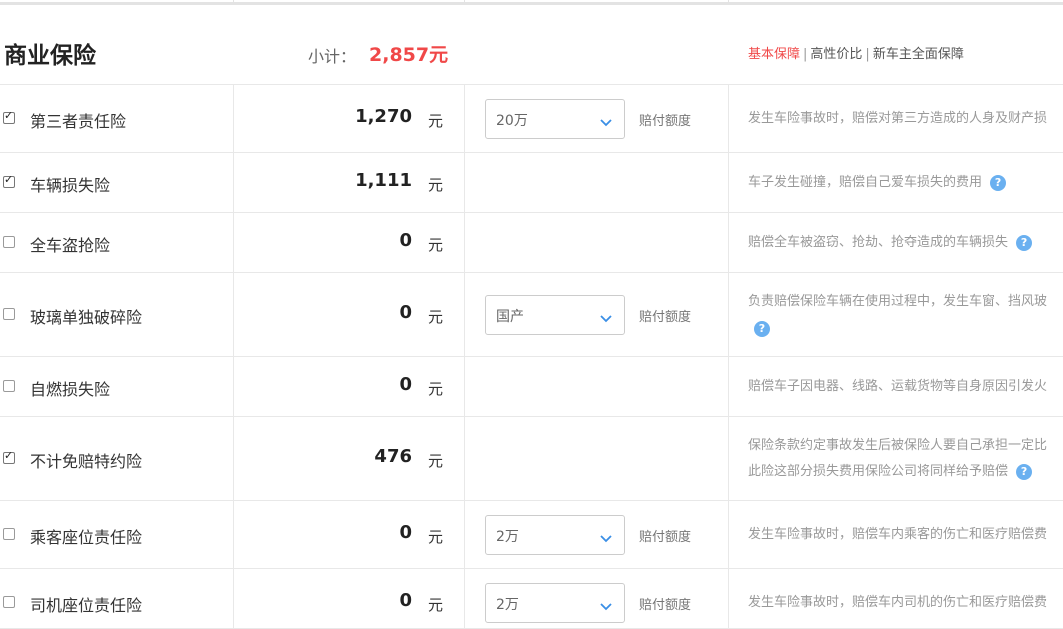 This screenshot has height=629, width=1063. Describe the element at coordinates (878, 242) in the screenshot. I see `description-text: 赔偿全车被盗窃、抢劫、抢夺造成的车辆损失` at that location.